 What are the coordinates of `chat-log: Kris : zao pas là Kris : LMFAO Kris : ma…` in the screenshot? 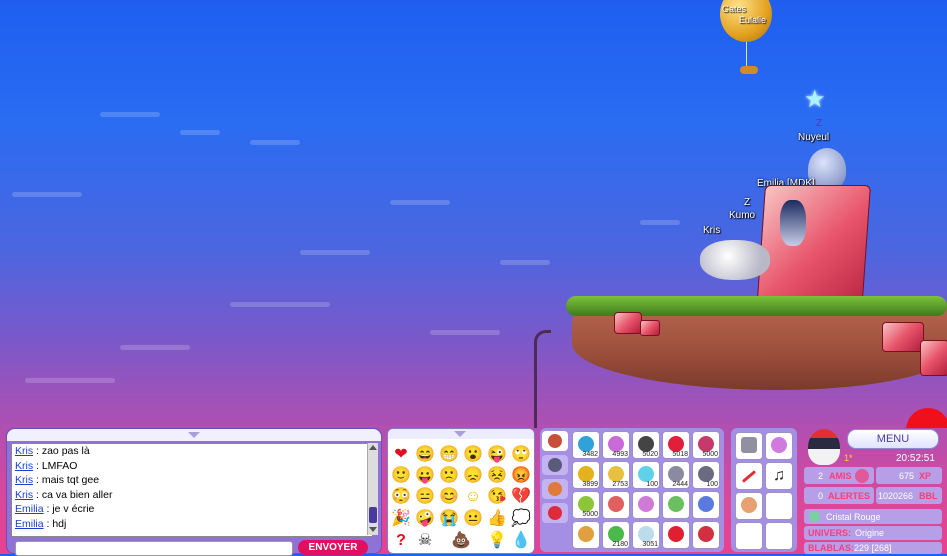 It's located at (192, 490).